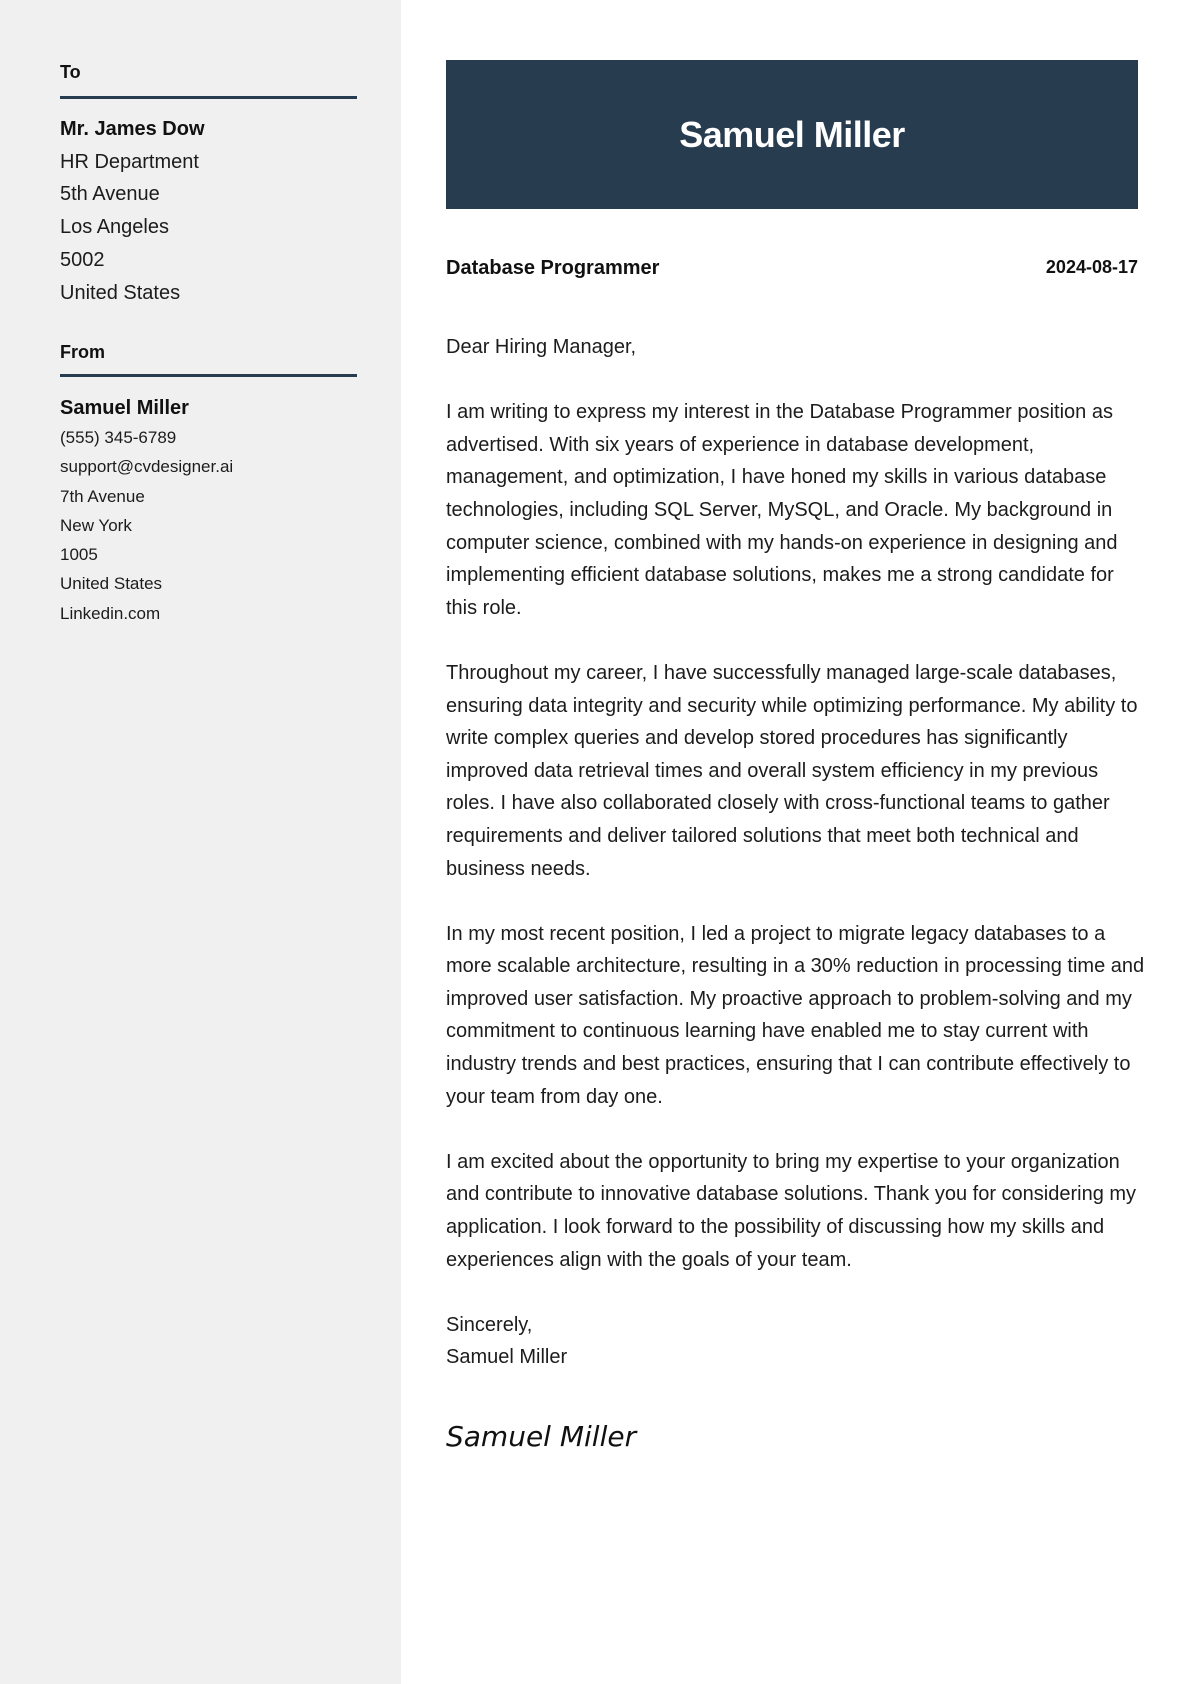  Describe the element at coordinates (124, 408) in the screenshot. I see `sender-name: Samuel Miller` at that location.